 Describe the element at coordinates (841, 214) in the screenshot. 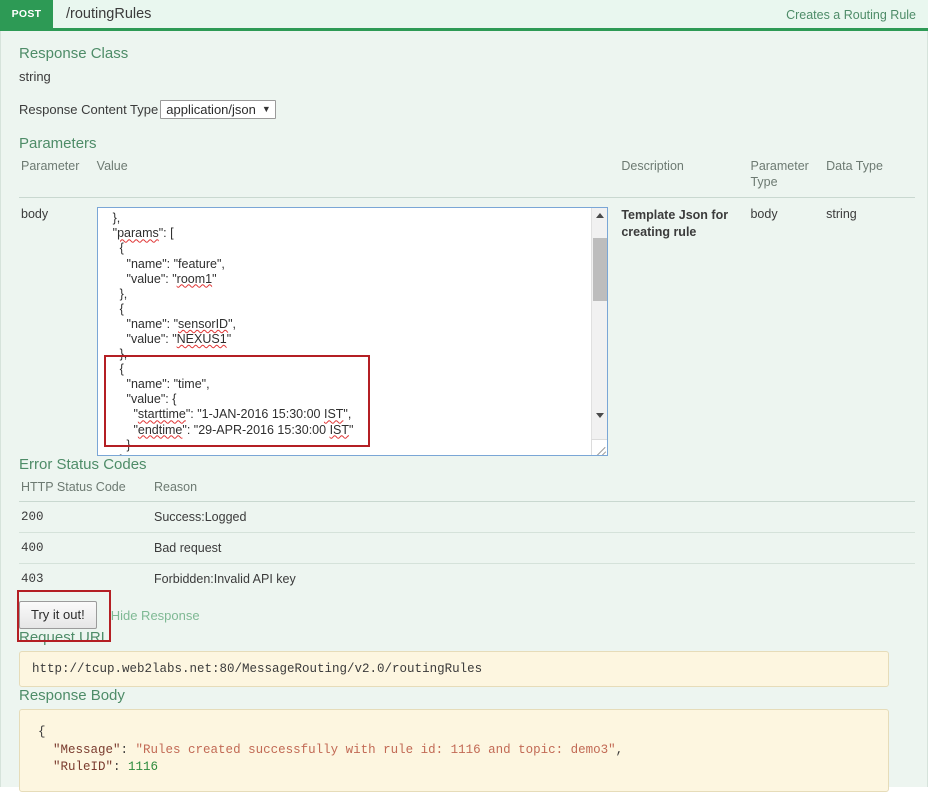

I see `parameter-data-type-cell: string` at that location.